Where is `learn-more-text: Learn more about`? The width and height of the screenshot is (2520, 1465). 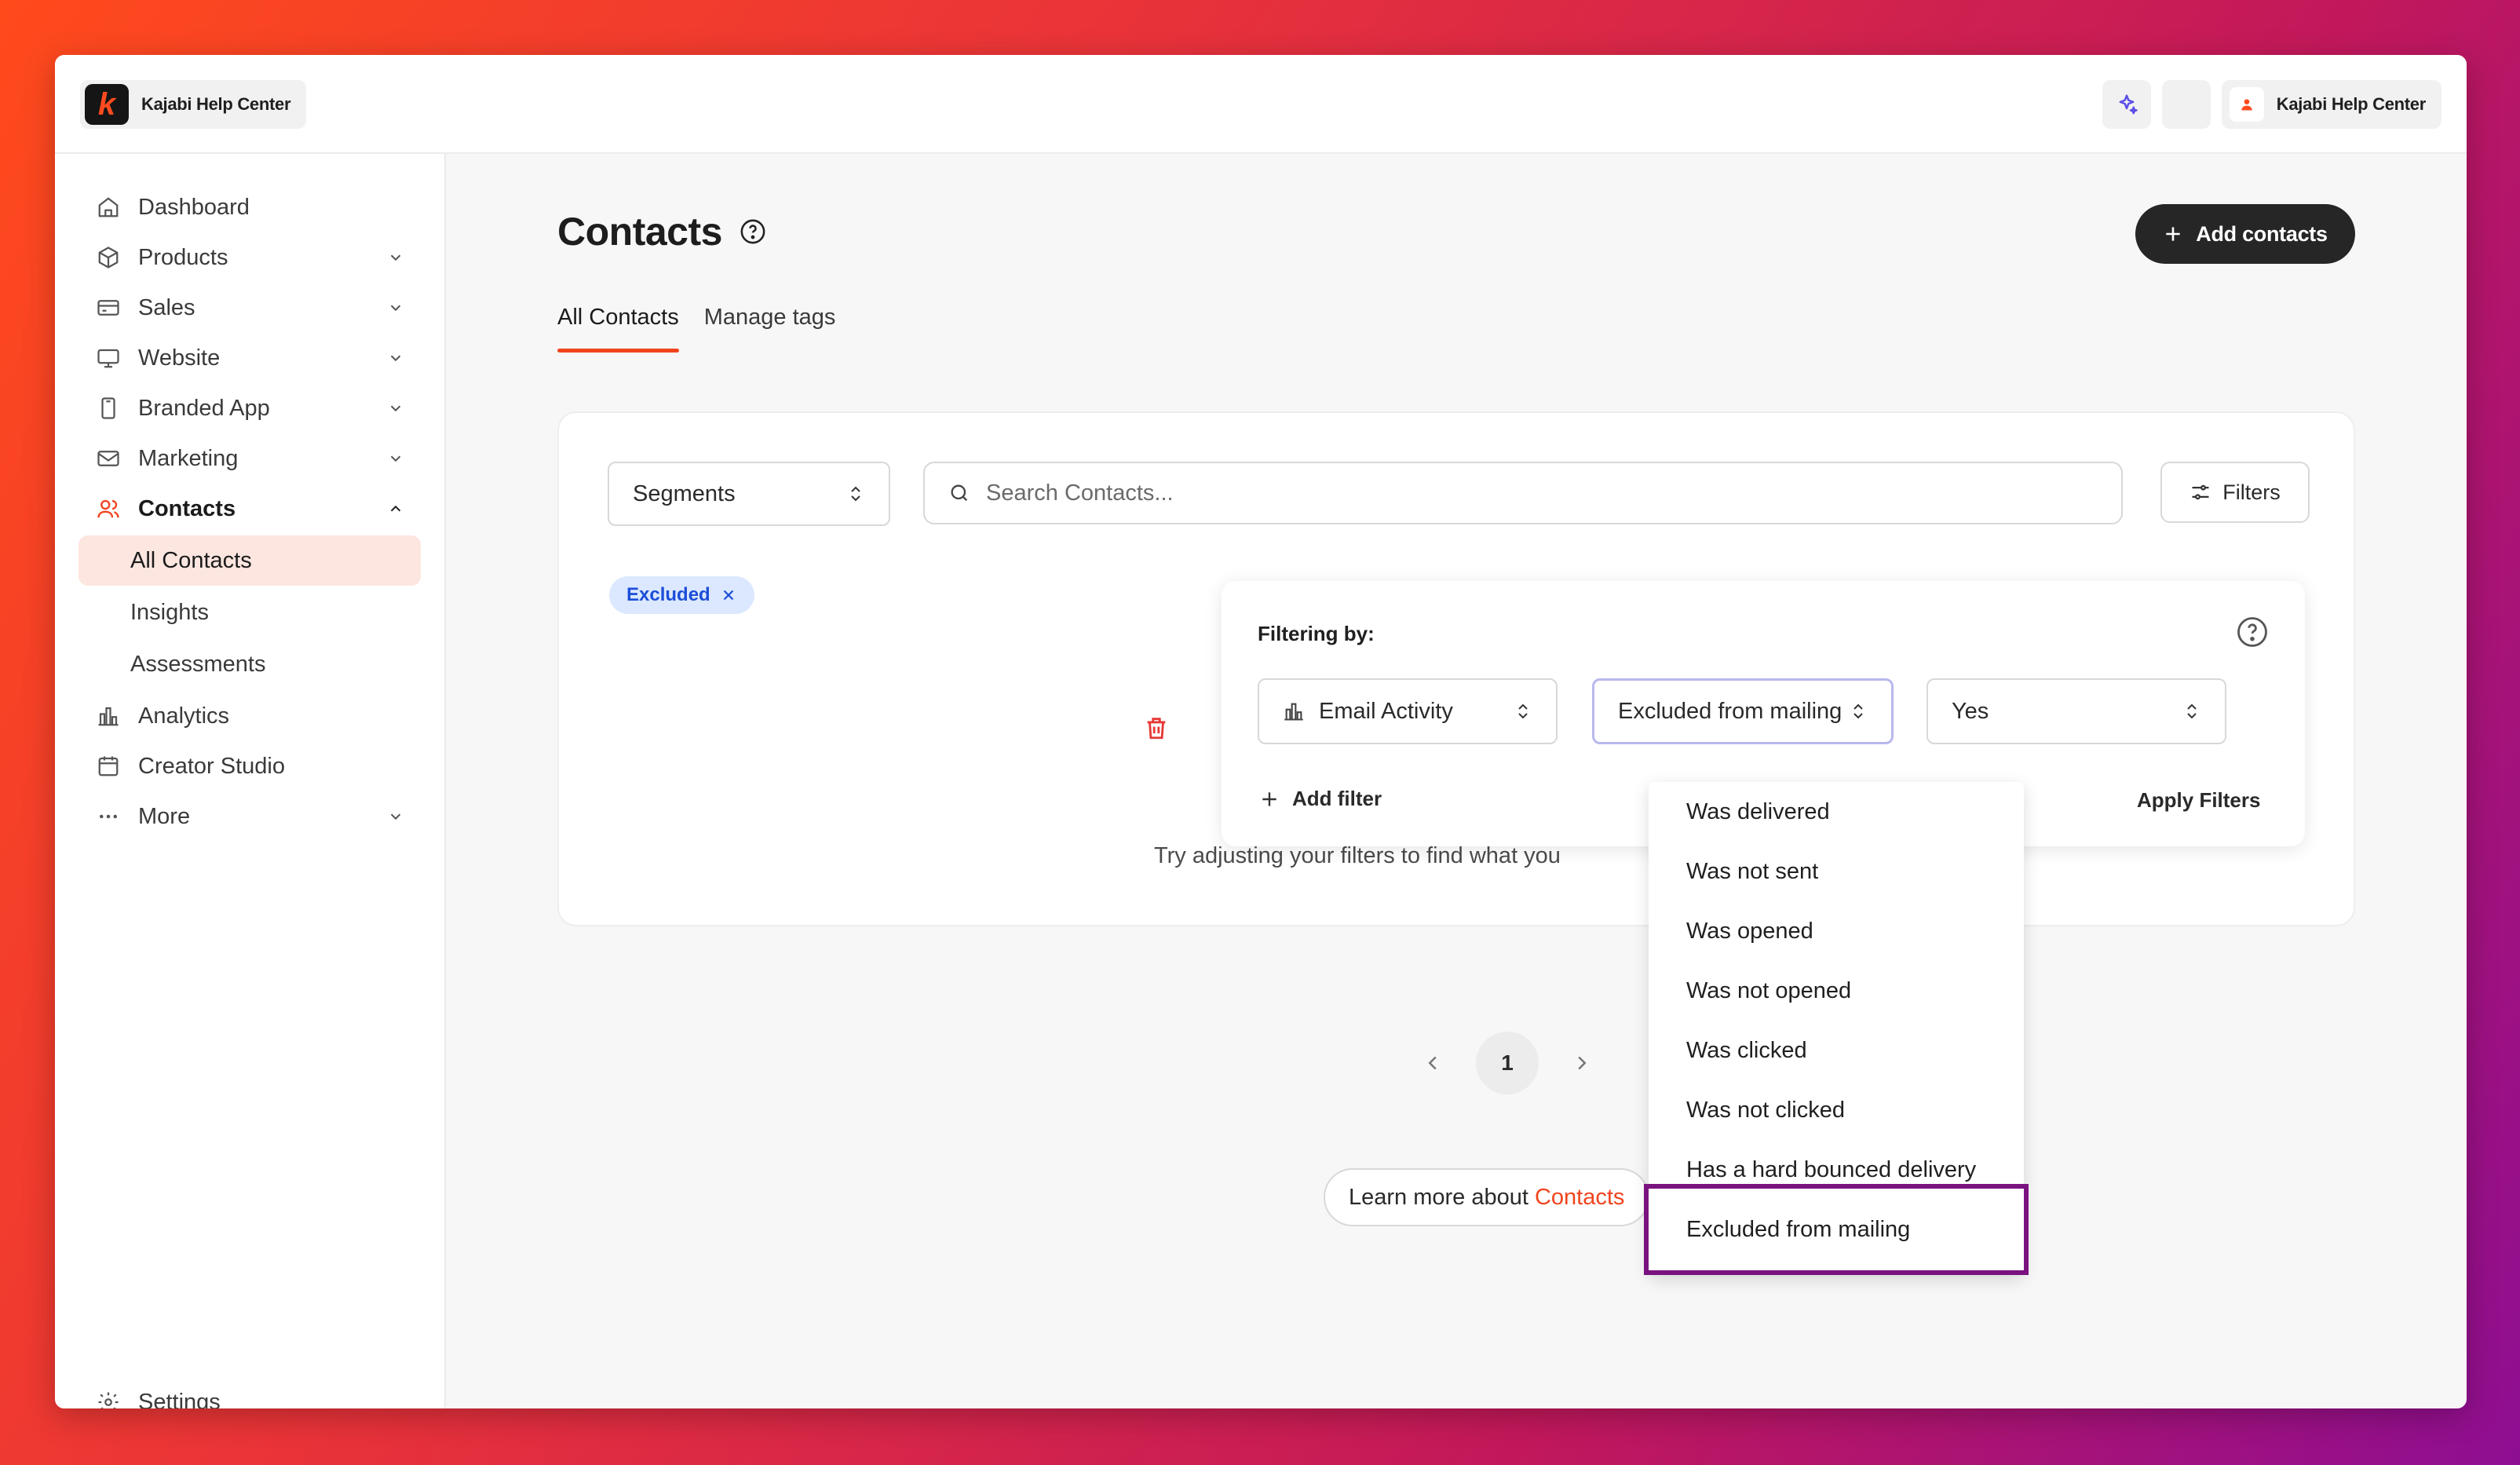 learn-more-text: Learn more about is located at coordinates (1438, 1197).